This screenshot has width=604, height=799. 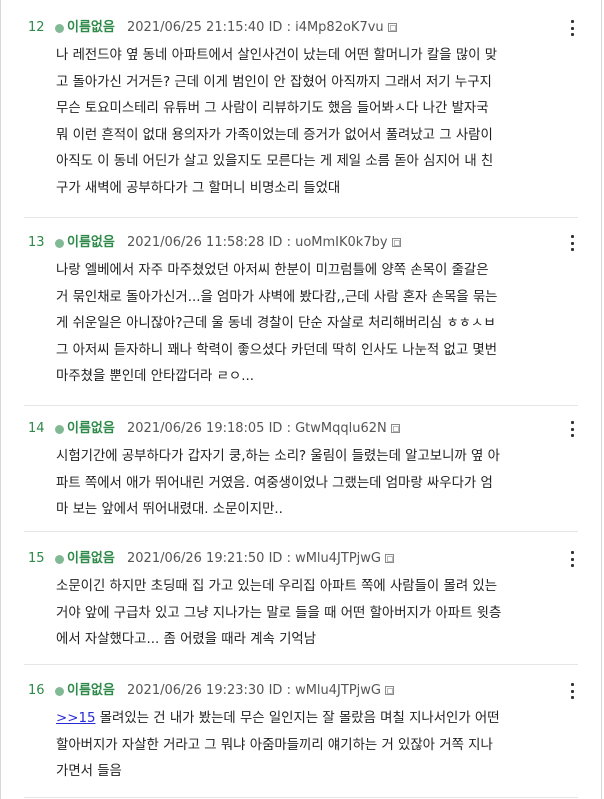 What do you see at coordinates (196, 690) in the screenshot?
I see `post-date: 2021/06/26 19:23:30` at bounding box center [196, 690].